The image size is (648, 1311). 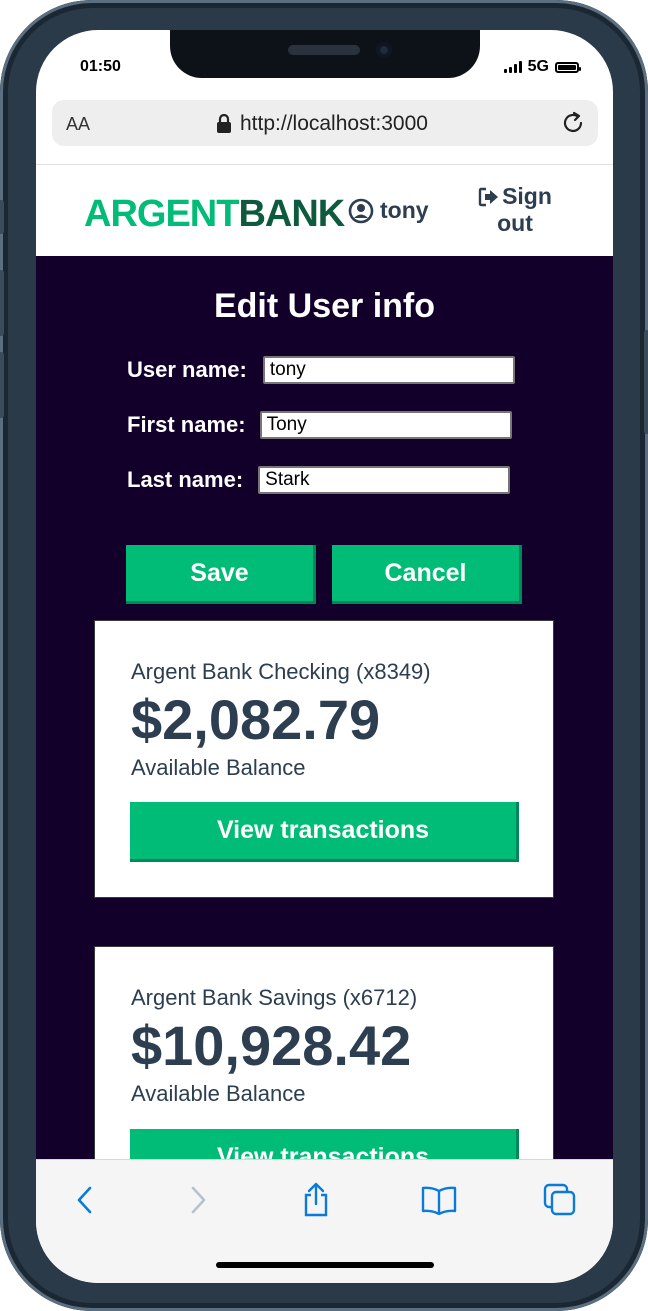 I want to click on firstname-row: First name:, so click(x=319, y=425).